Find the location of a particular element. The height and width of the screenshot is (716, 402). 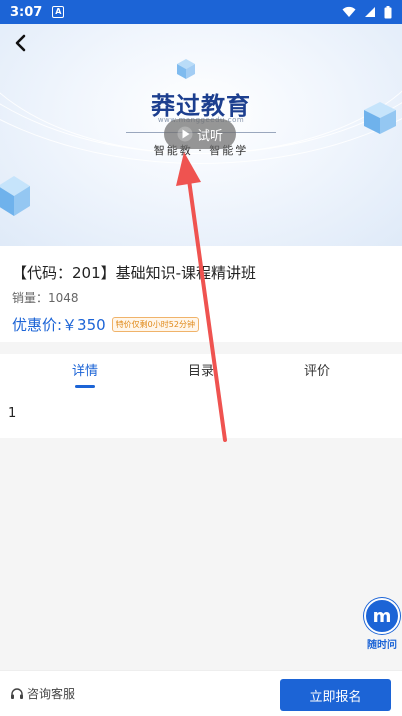

back-arrow-icon is located at coordinates (21, 43).